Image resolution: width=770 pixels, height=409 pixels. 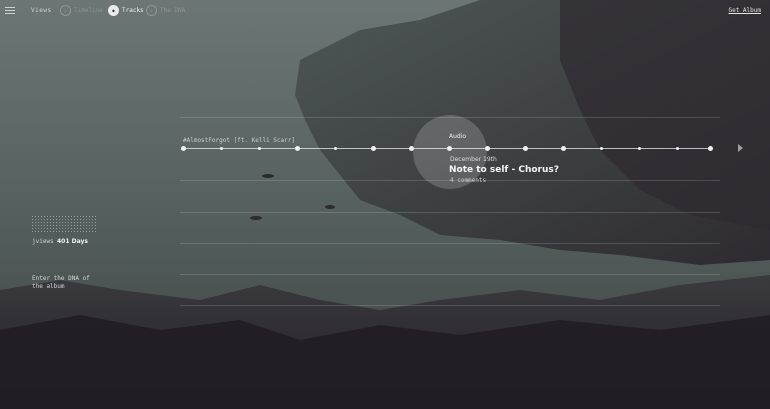 I want to click on play-arrow-icon, so click(x=740, y=148).